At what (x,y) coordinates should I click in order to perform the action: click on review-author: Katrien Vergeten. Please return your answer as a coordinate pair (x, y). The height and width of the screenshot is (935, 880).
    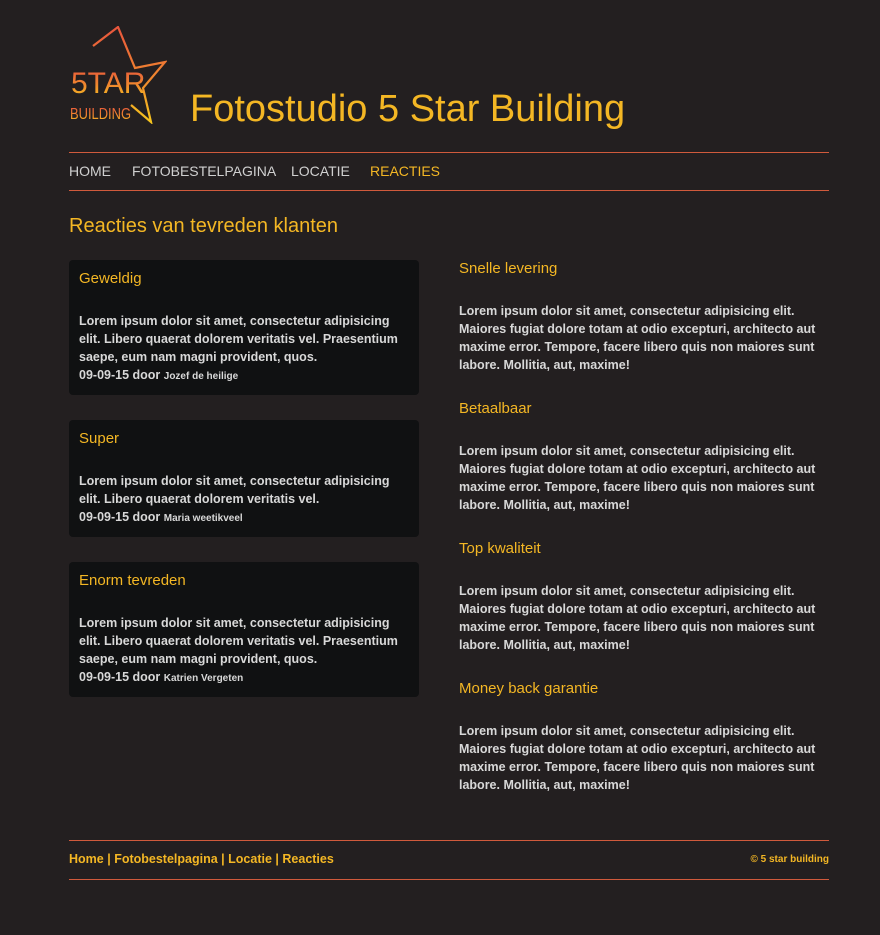
    Looking at the image, I should click on (203, 678).